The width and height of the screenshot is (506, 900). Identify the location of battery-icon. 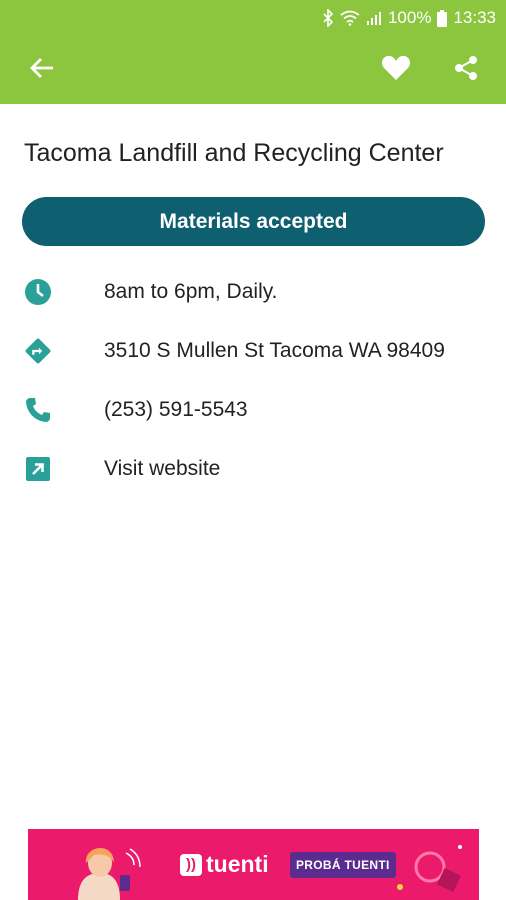
(442, 18).